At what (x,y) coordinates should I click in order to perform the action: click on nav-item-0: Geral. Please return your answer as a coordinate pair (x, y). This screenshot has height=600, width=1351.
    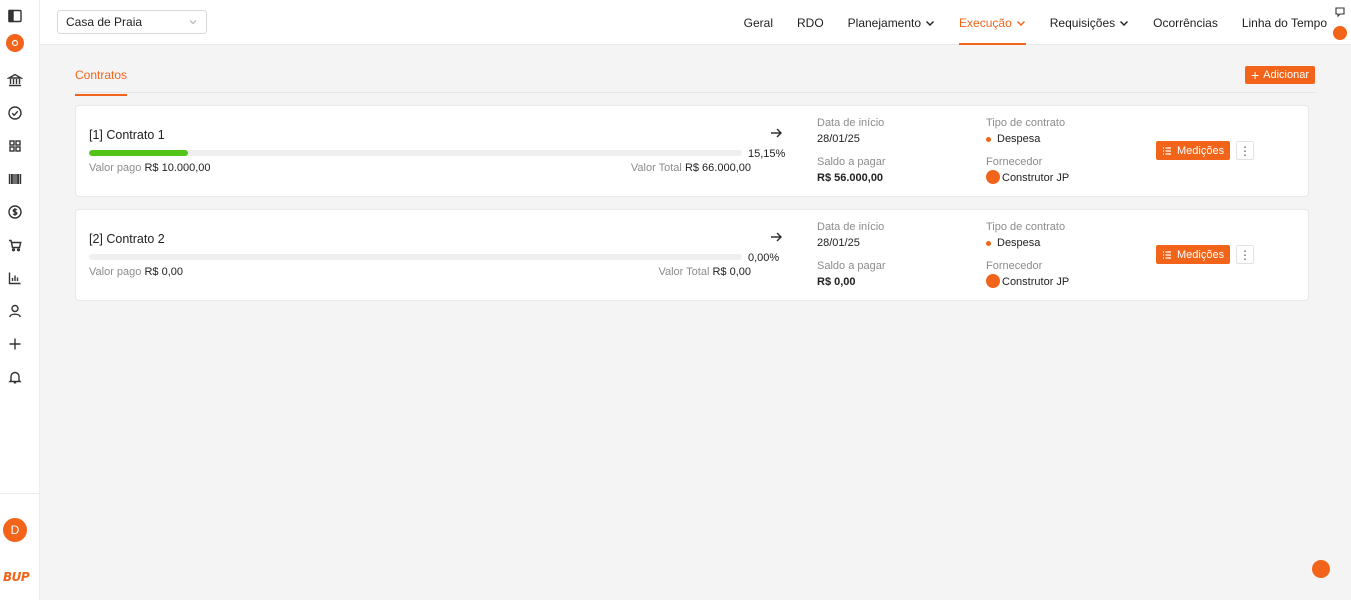
    Looking at the image, I should click on (758, 22).